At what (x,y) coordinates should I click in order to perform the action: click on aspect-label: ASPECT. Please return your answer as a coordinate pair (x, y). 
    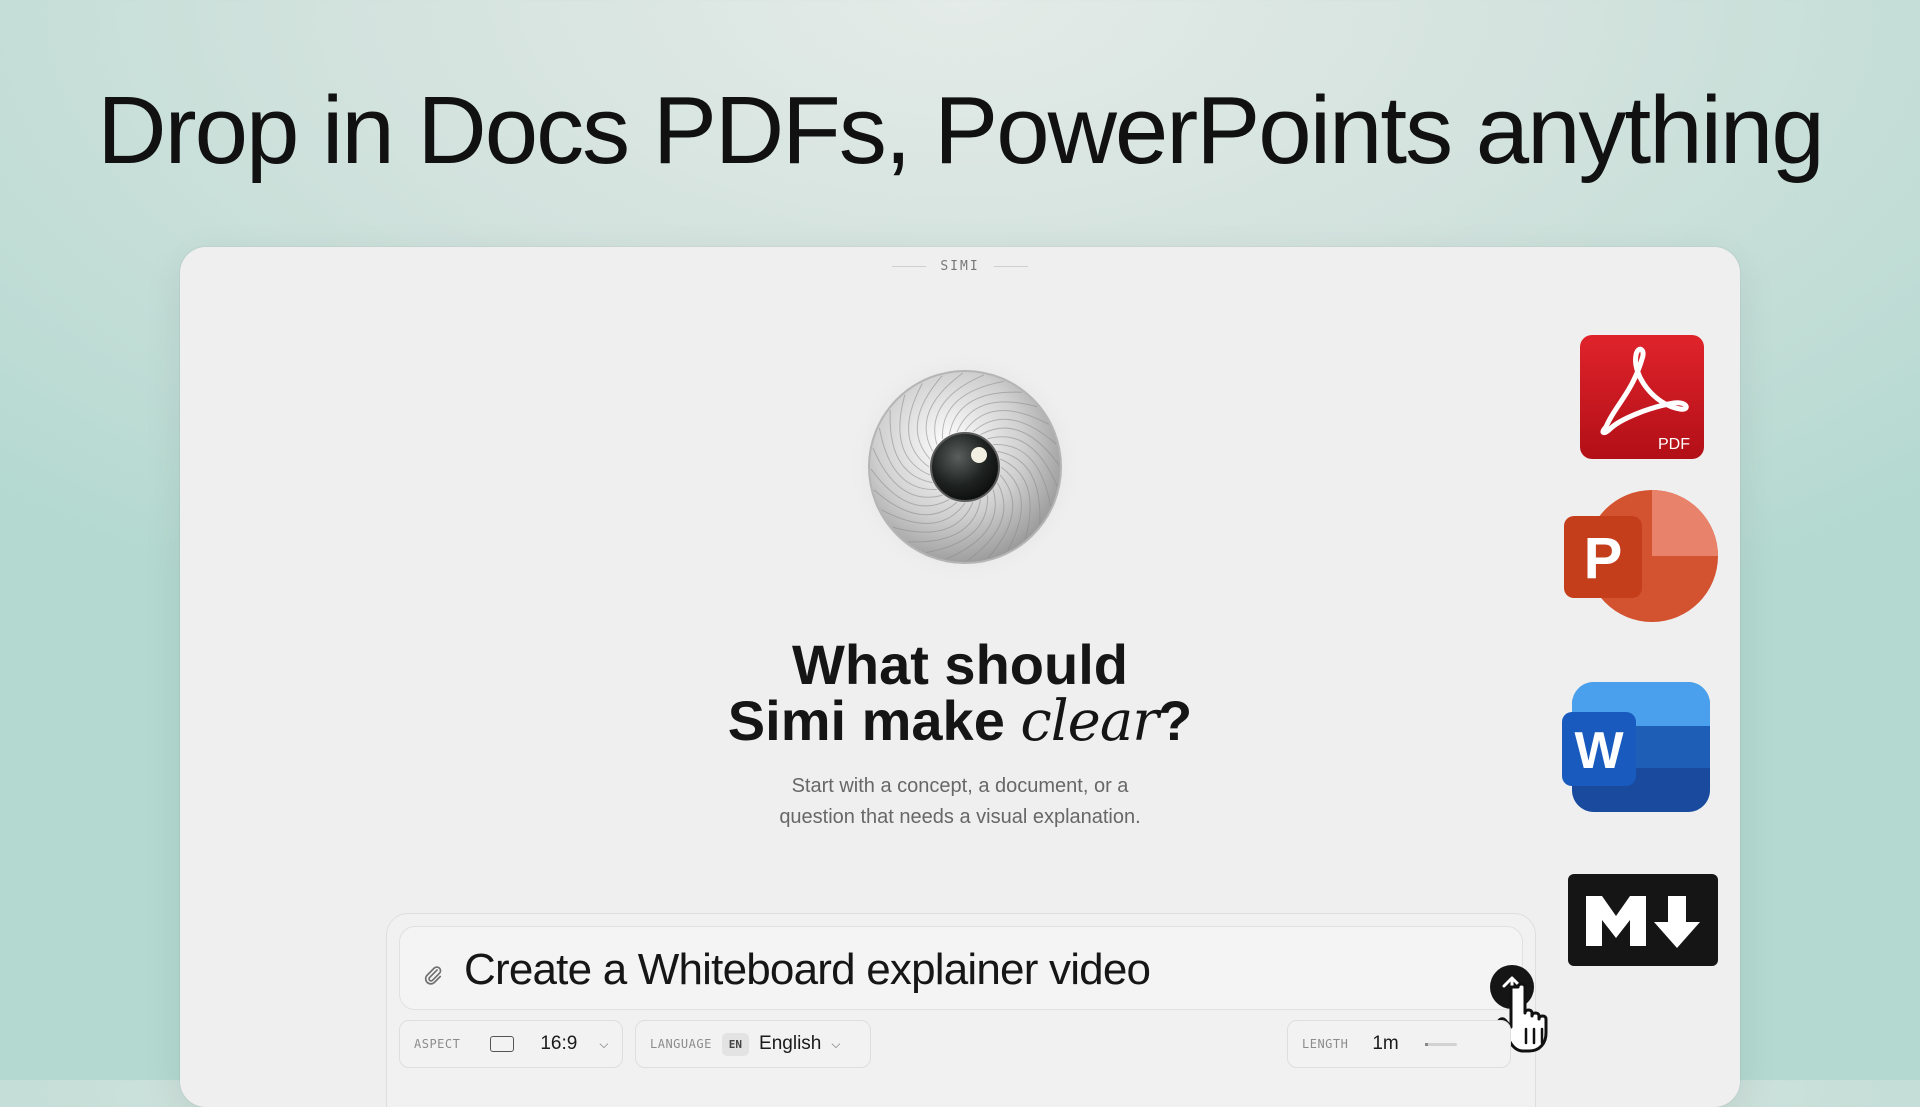
    Looking at the image, I should click on (437, 1044).